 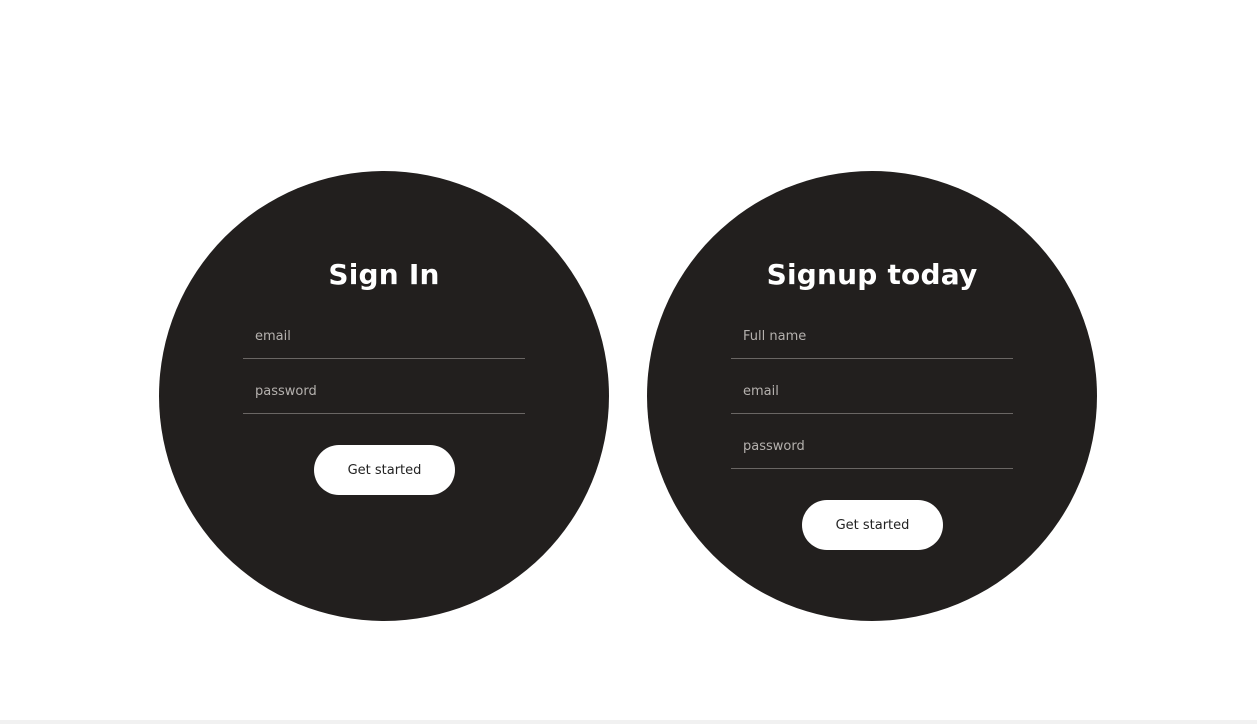 I want to click on signup-password-field-wrapper, so click(x=872, y=447).